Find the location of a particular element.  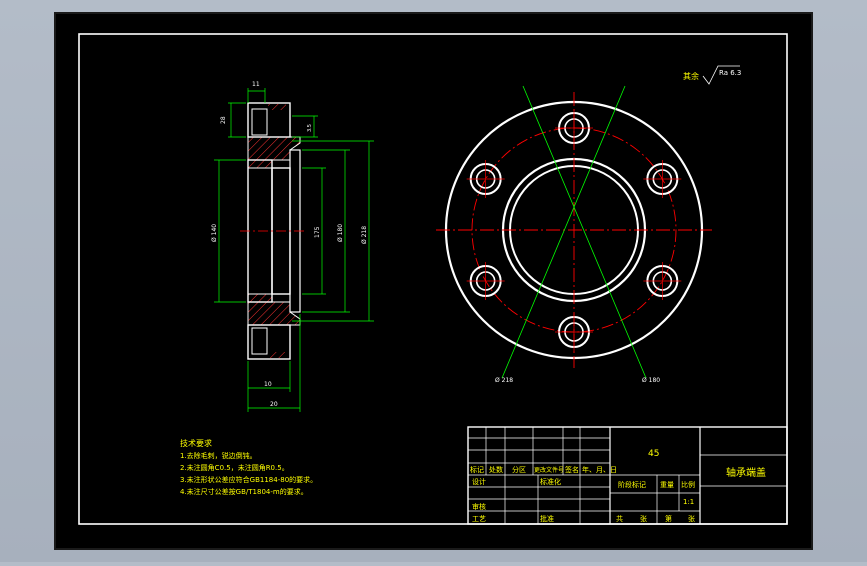

tech-req-item-1: 1.去除毛刺，锐边倒钝。 is located at coordinates (218, 455).